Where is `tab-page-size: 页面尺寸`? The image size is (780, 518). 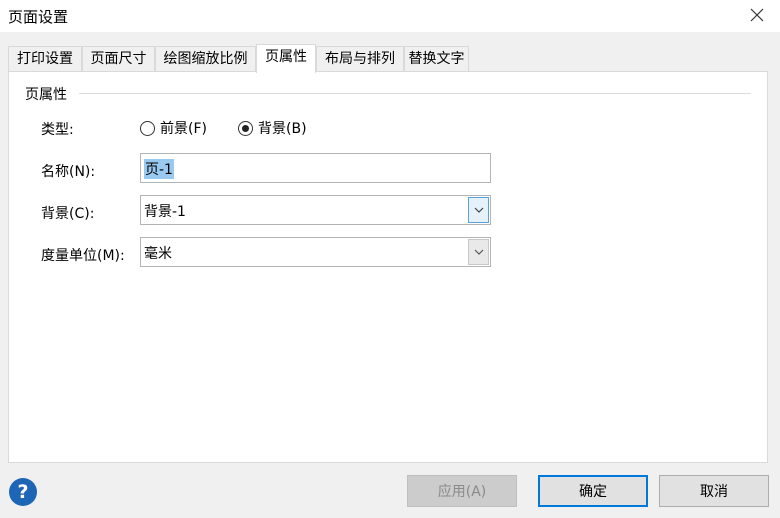
tab-page-size: 页面尺寸 is located at coordinates (118, 59).